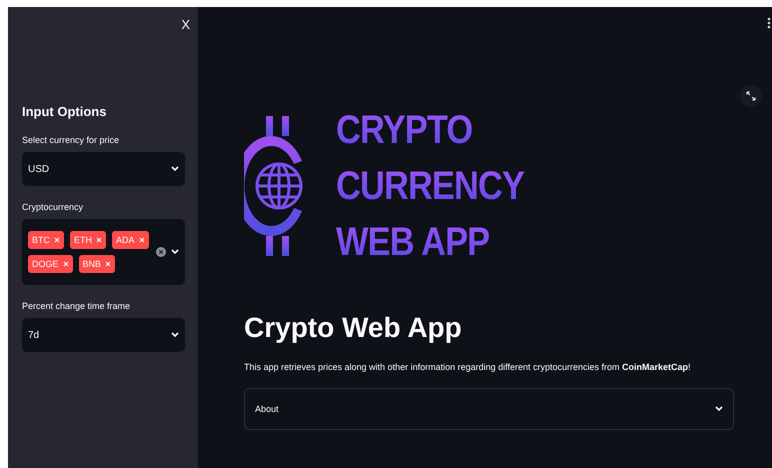  What do you see at coordinates (185, 24) in the screenshot?
I see `close-button: X` at bounding box center [185, 24].